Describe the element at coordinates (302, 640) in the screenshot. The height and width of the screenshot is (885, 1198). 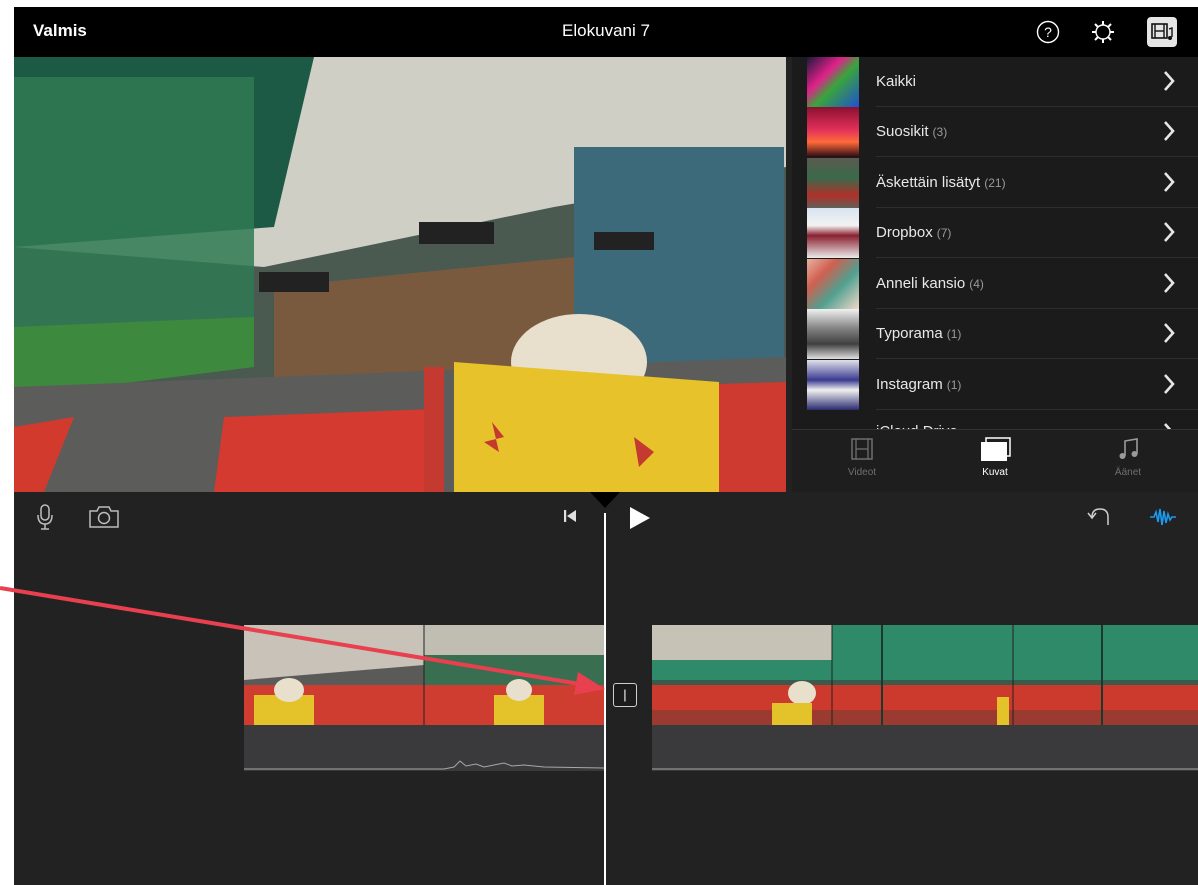
I see `annotation-arrow` at that location.